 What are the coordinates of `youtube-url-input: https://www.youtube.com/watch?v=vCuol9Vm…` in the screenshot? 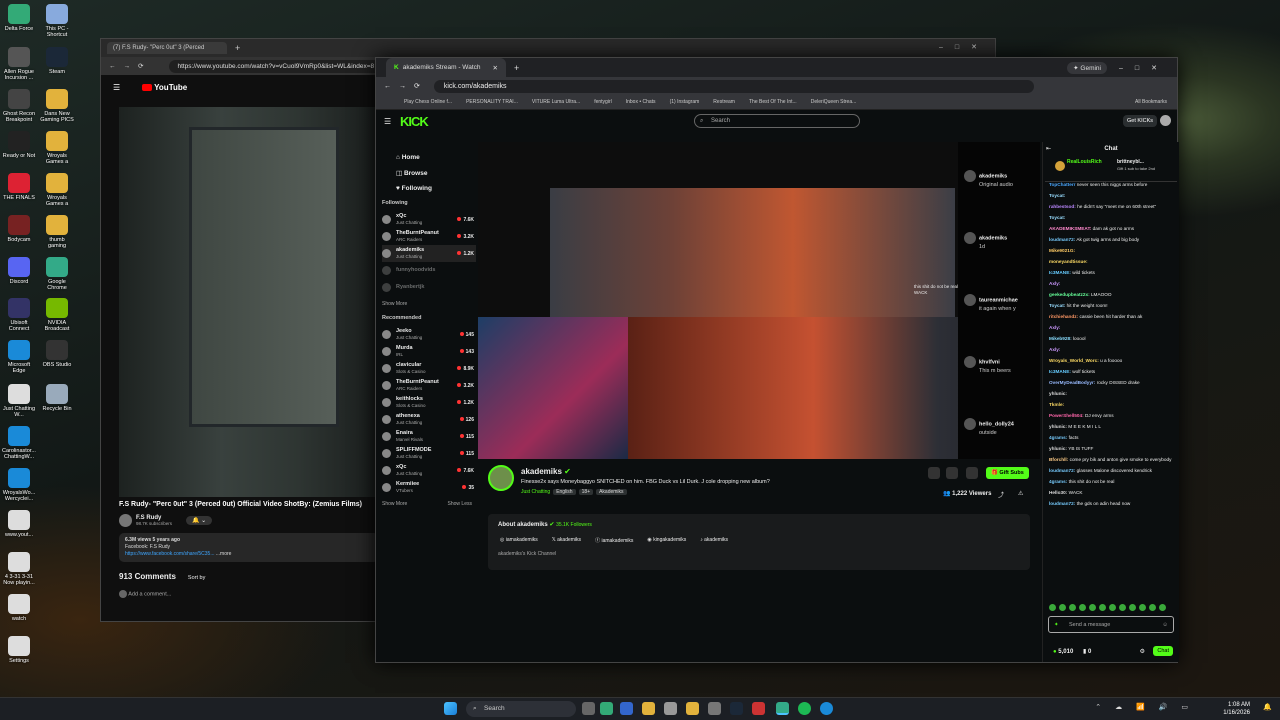 It's located at (289, 66).